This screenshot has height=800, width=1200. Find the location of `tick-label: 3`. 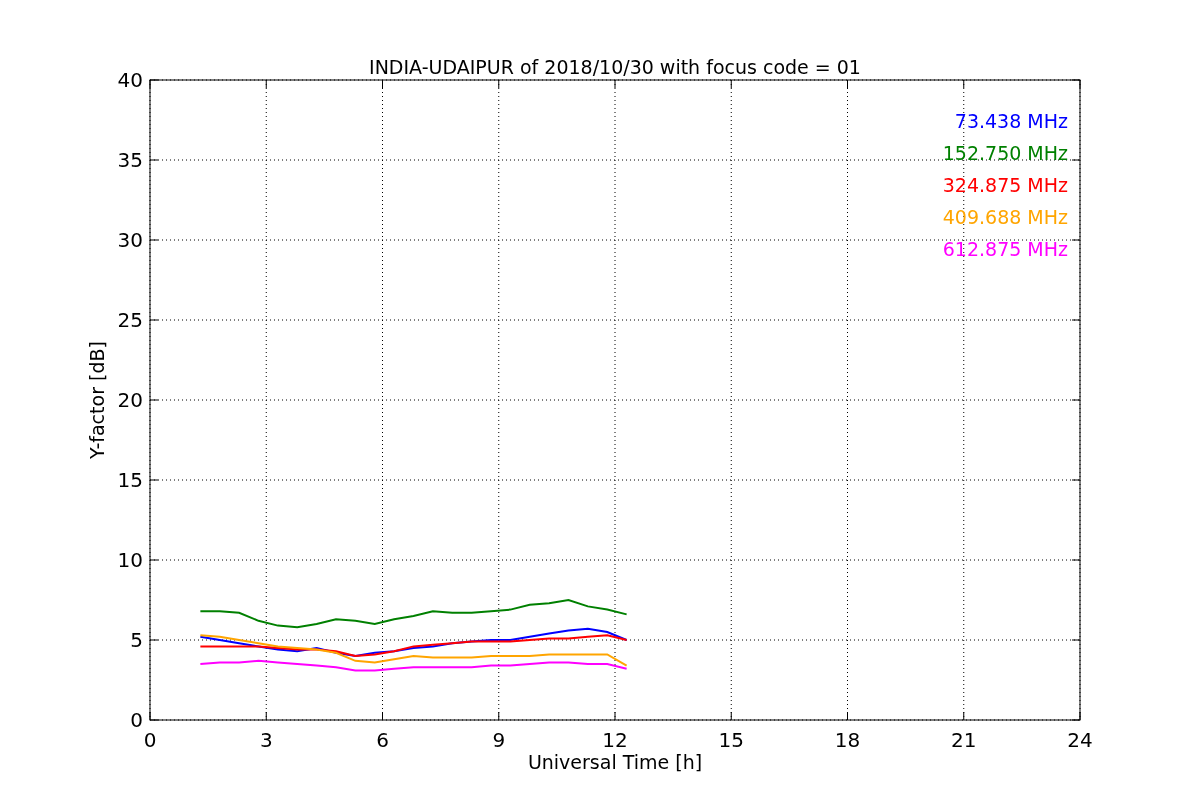

tick-label: 3 is located at coordinates (266, 740).